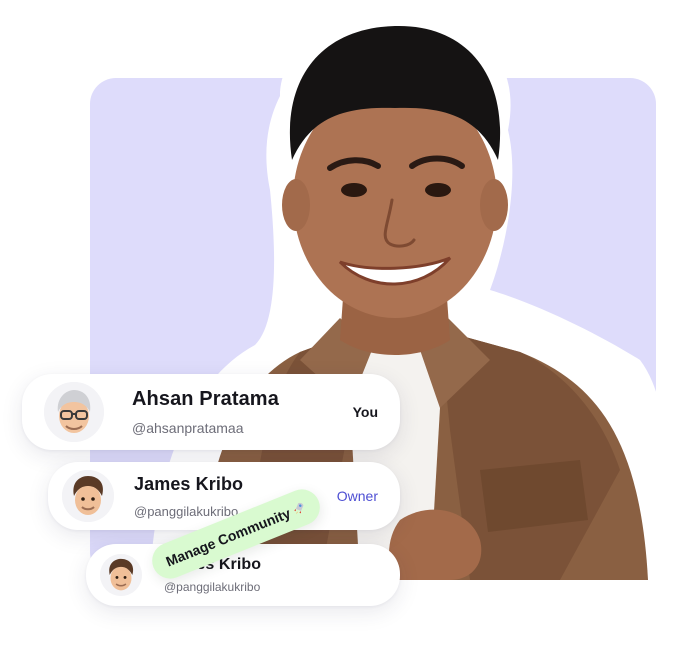 The image size is (690, 646). Describe the element at coordinates (299, 508) in the screenshot. I see `rocket-icon` at that location.